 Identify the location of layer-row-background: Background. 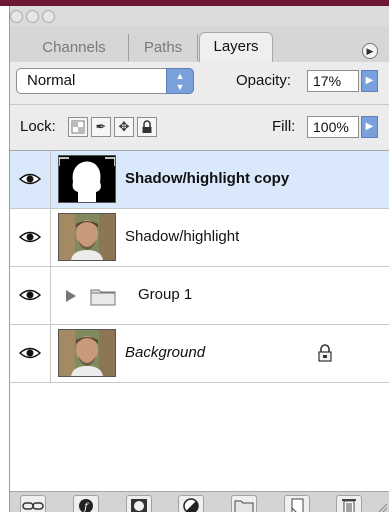
(199, 354).